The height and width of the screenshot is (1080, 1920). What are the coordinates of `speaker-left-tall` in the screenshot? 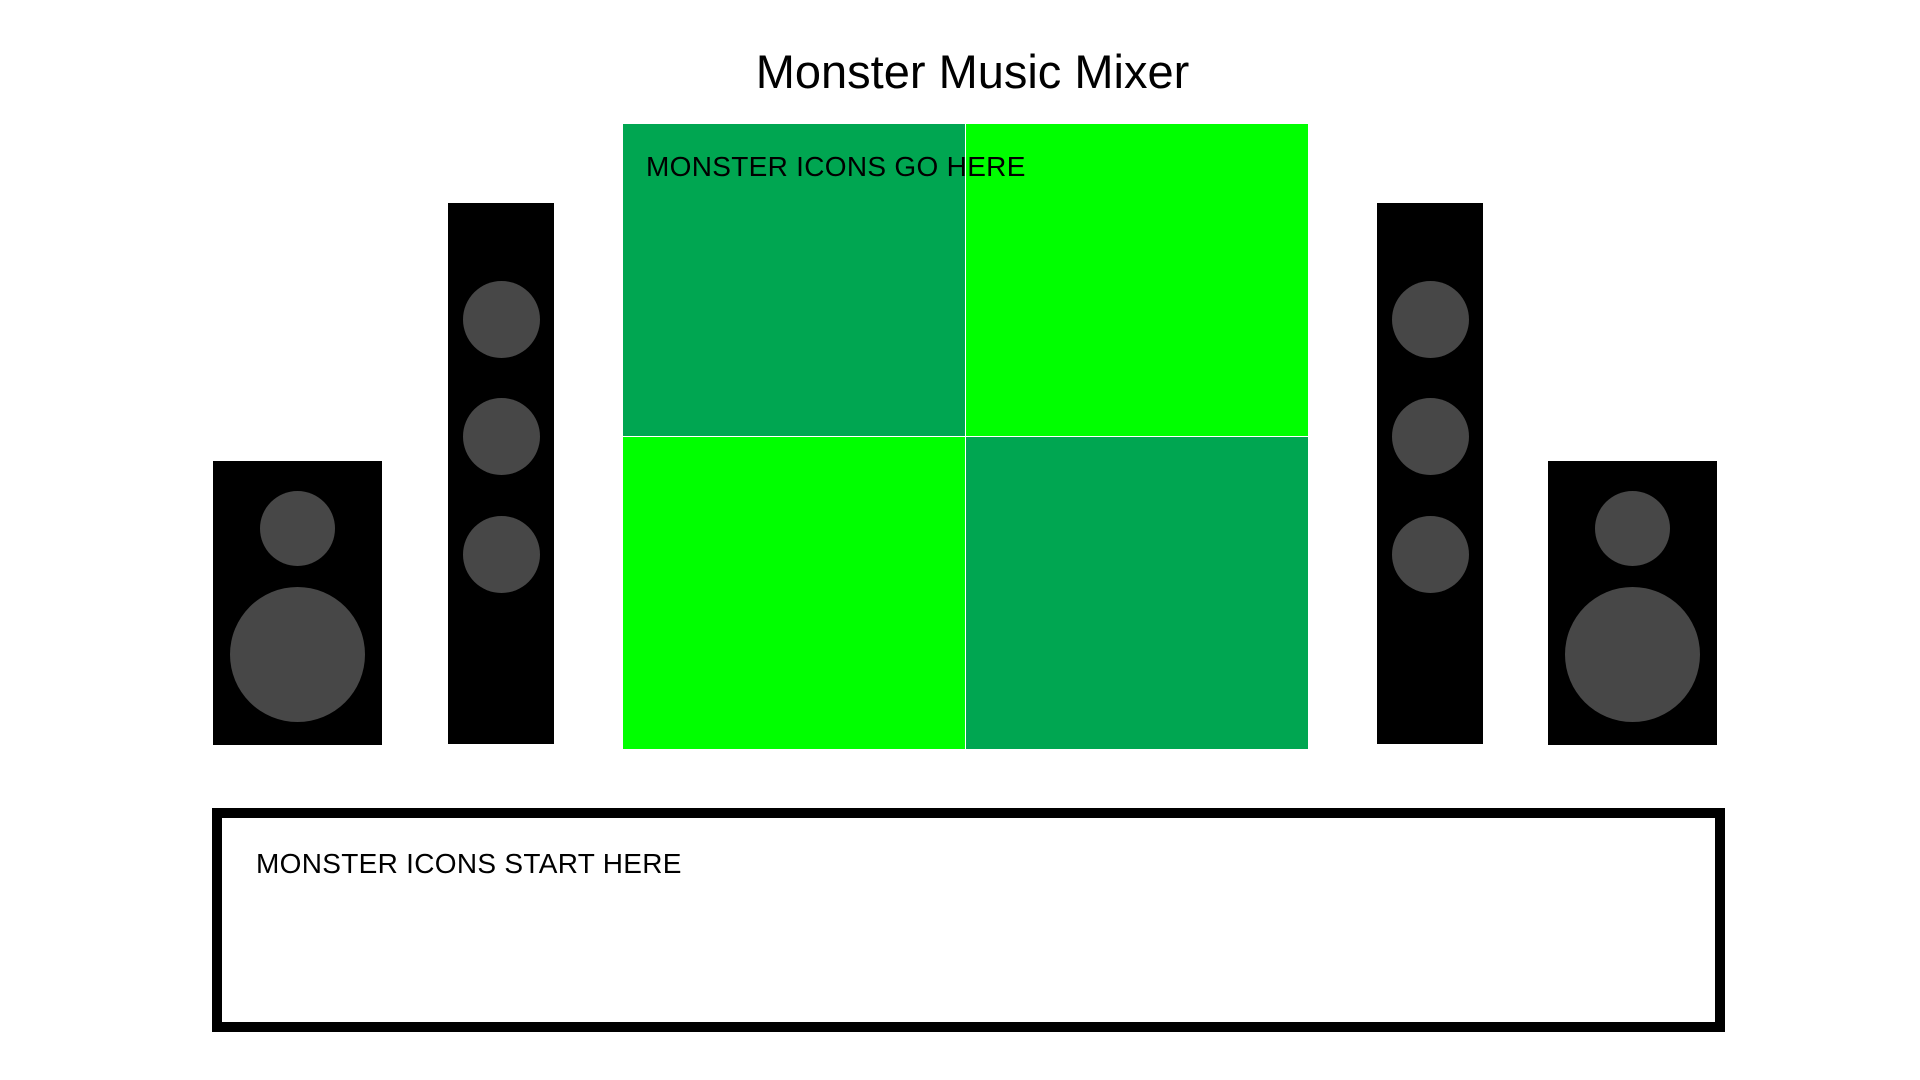 It's located at (501, 473).